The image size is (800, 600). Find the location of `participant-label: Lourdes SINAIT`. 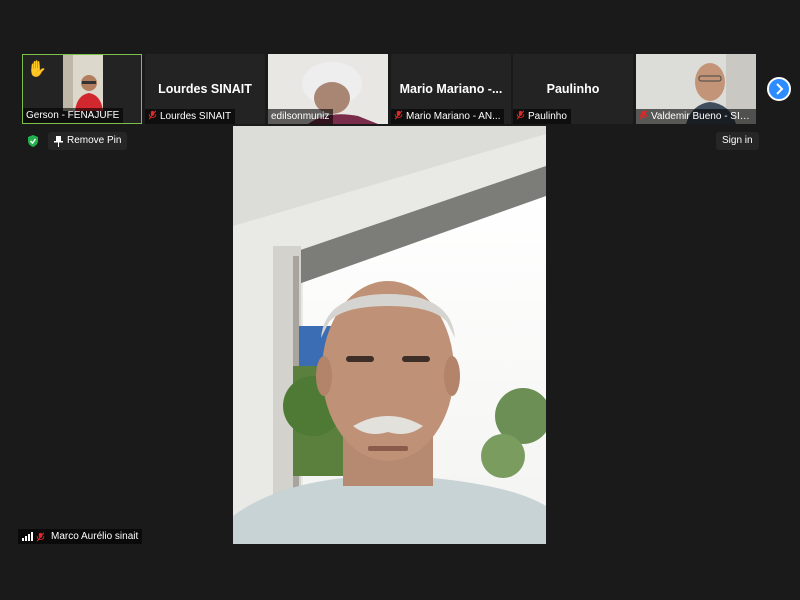

participant-label: Lourdes SINAIT is located at coordinates (190, 116).